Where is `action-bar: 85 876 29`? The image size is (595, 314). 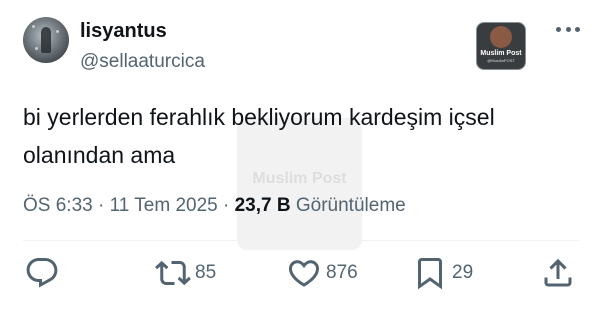 action-bar: 85 876 29 is located at coordinates (297, 273).